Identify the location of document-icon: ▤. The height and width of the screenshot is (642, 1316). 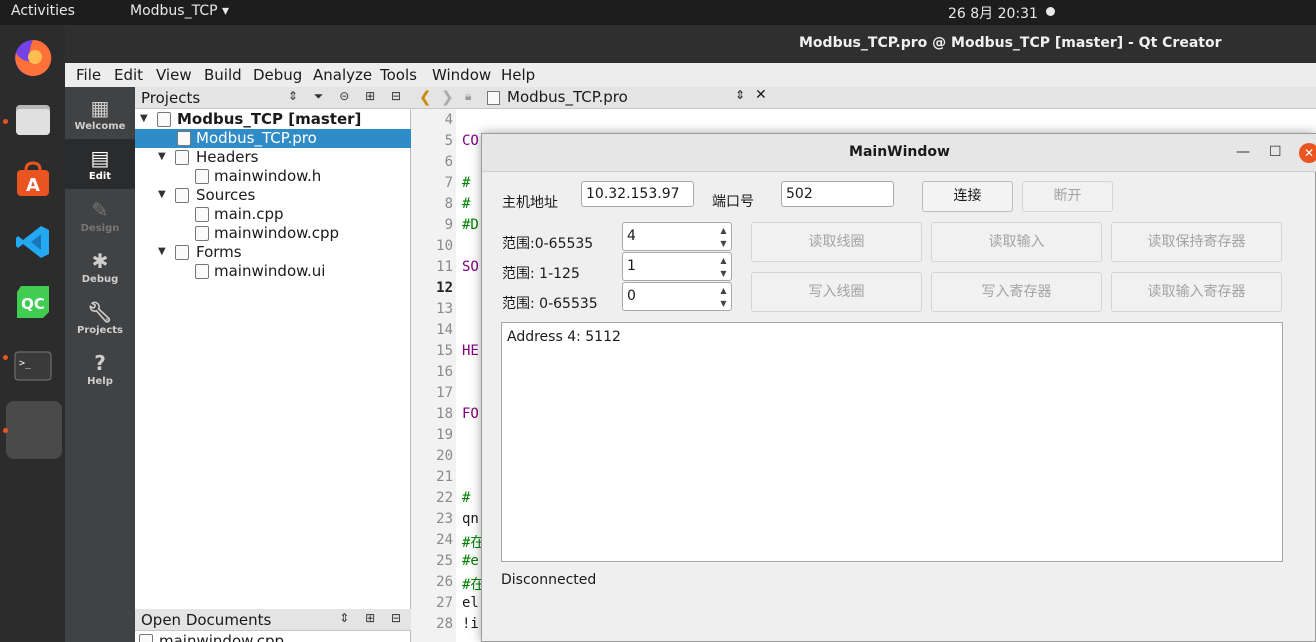
(100, 158).